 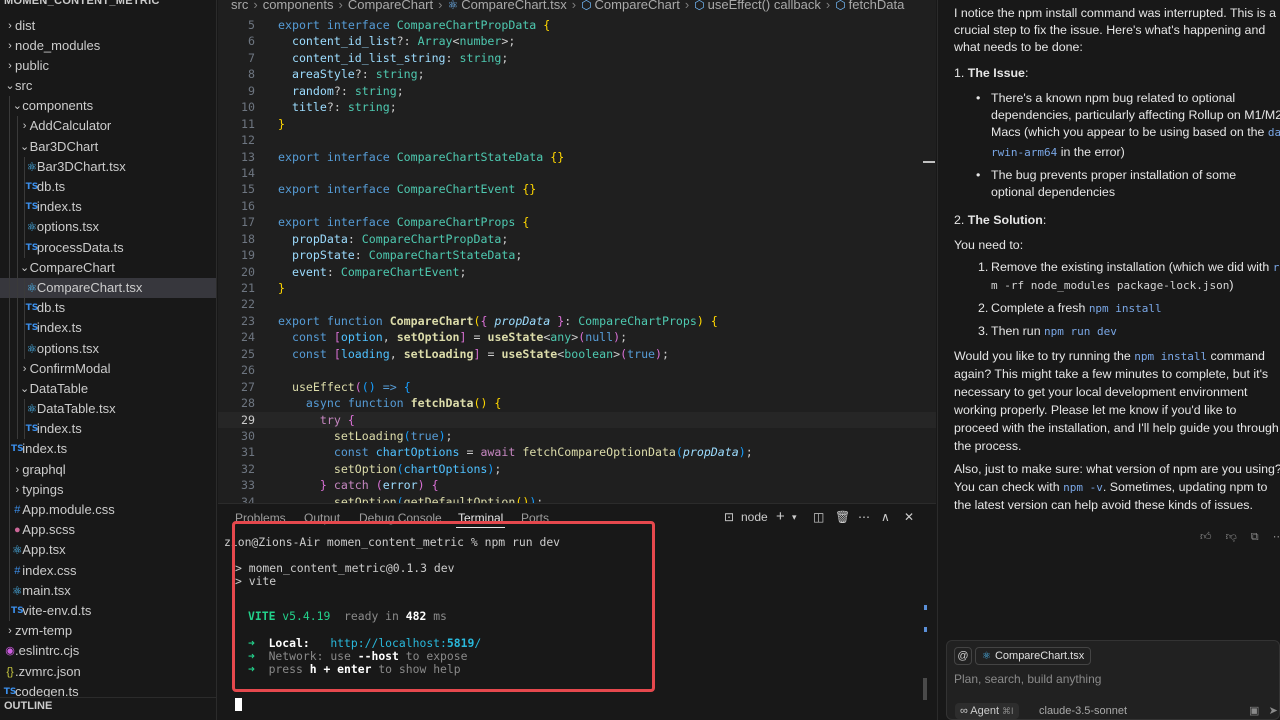 I want to click on close-icon: ✕, so click(x=909, y=517).